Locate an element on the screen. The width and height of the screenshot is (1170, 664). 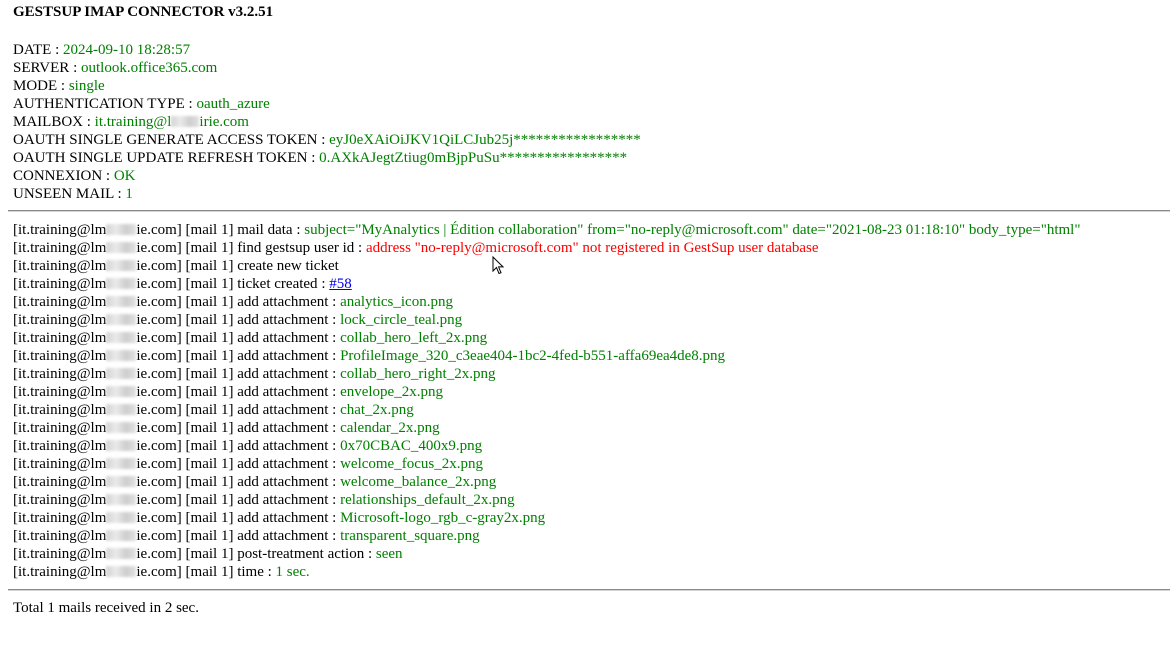
log-value: 1 sec. is located at coordinates (292, 572).